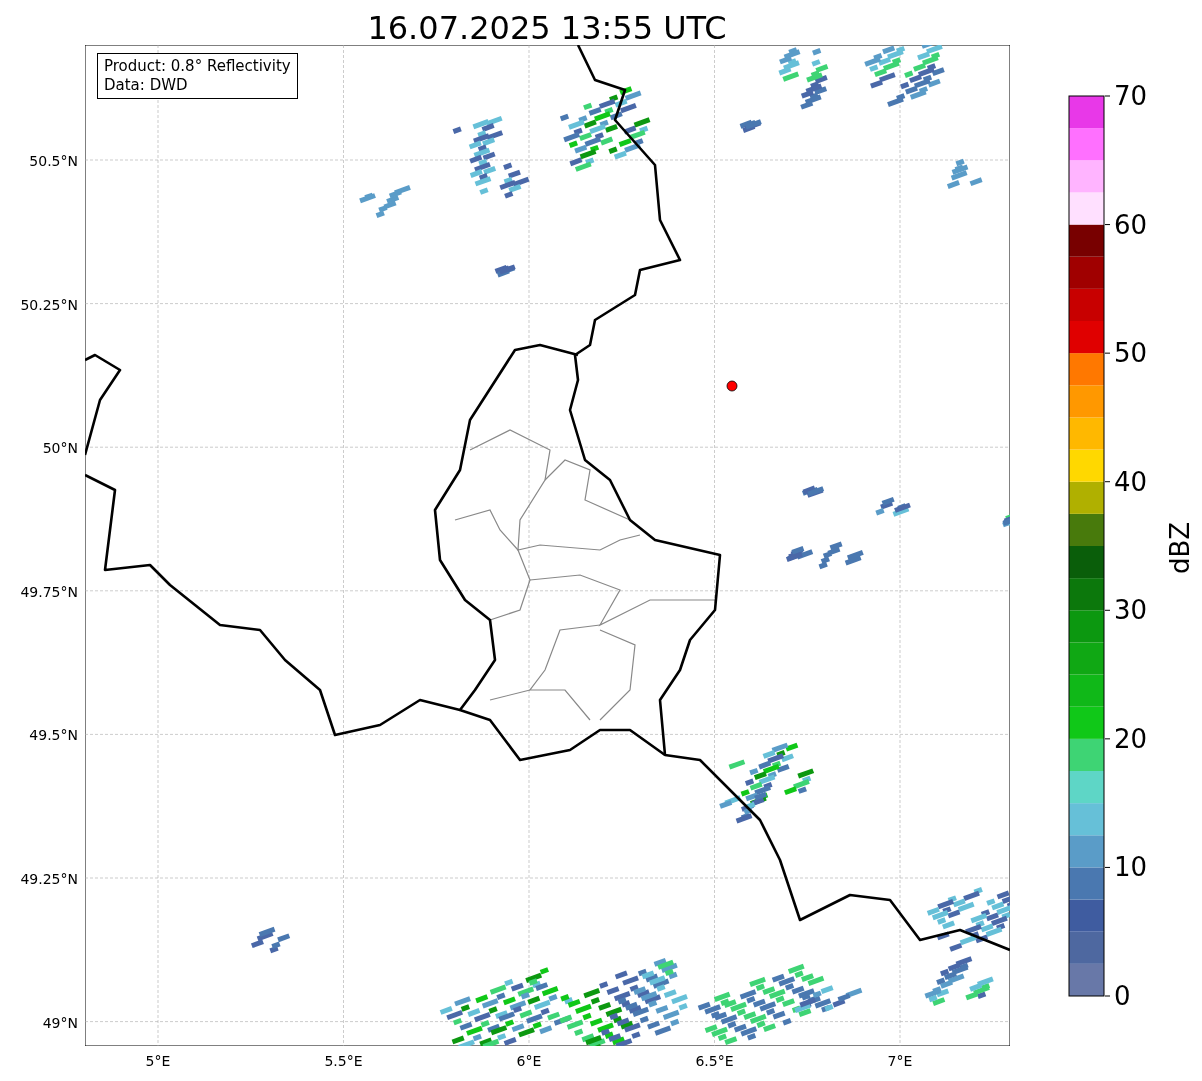  I want to click on latitude-label: 49.25°N, so click(49, 879).